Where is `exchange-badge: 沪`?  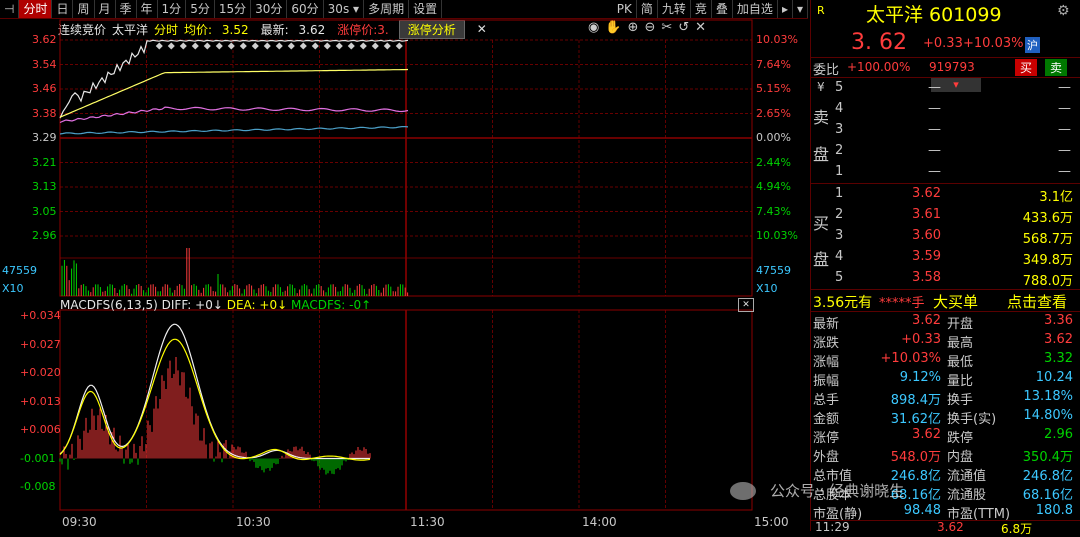 exchange-badge: 沪 is located at coordinates (1032, 45).